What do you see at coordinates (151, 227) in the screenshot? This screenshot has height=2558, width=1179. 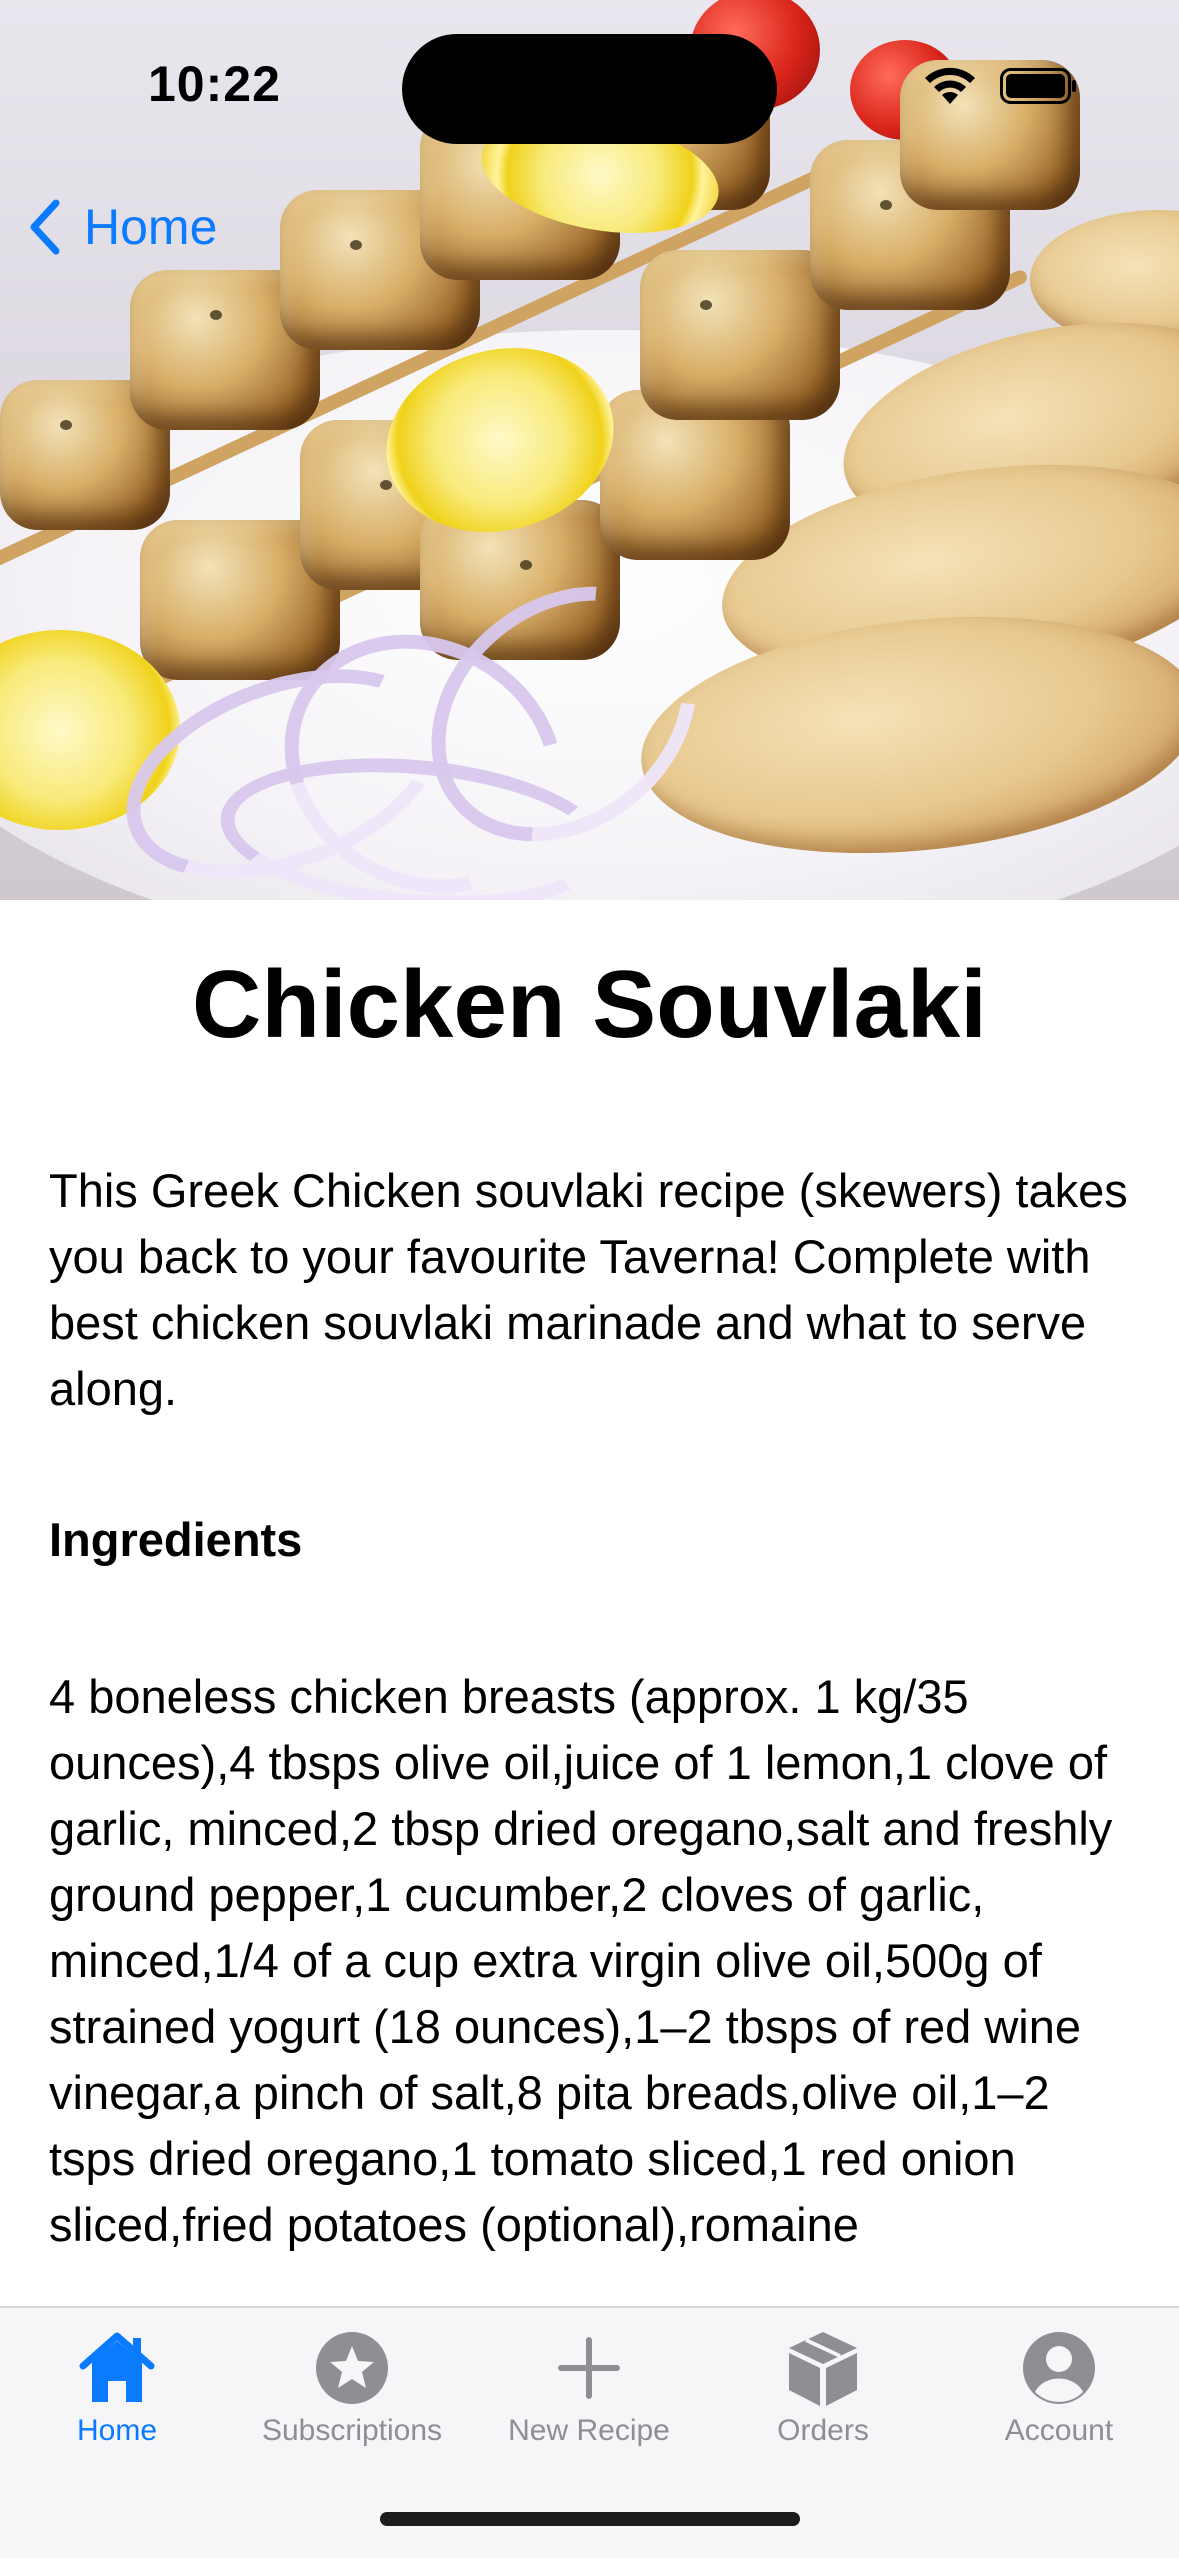 I see `back-button-label: Home` at bounding box center [151, 227].